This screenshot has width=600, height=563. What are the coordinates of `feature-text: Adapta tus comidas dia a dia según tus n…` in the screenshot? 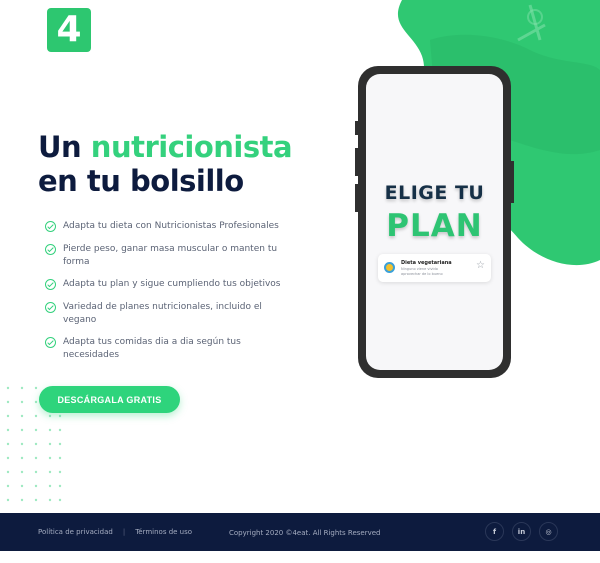 It's located at (152, 348).